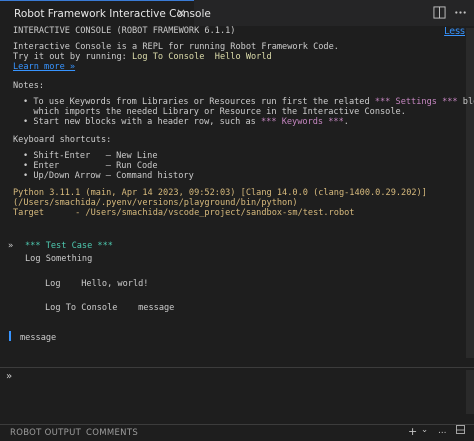 The image size is (474, 441). I want to click on less-link: Less, so click(454, 31).